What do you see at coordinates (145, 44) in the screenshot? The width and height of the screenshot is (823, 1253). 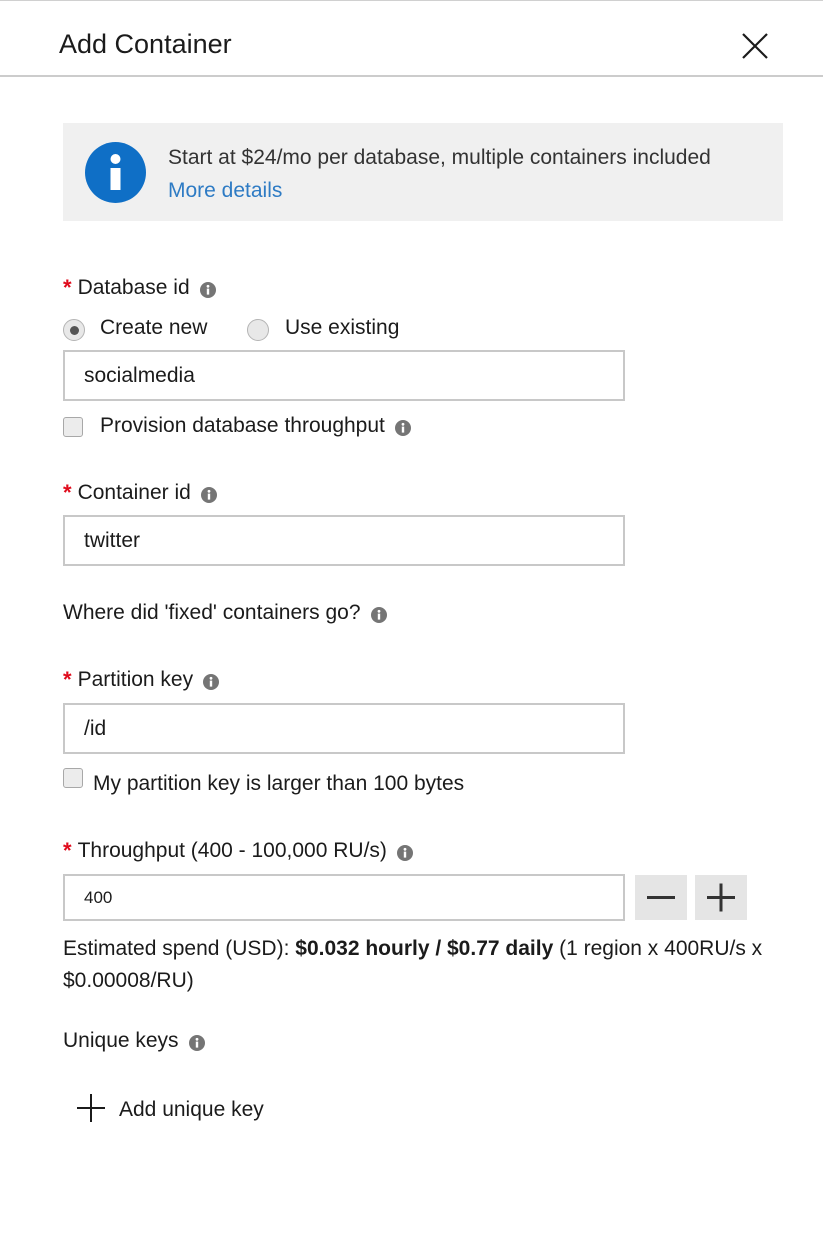 I see `panel-title: Add Container` at bounding box center [145, 44].